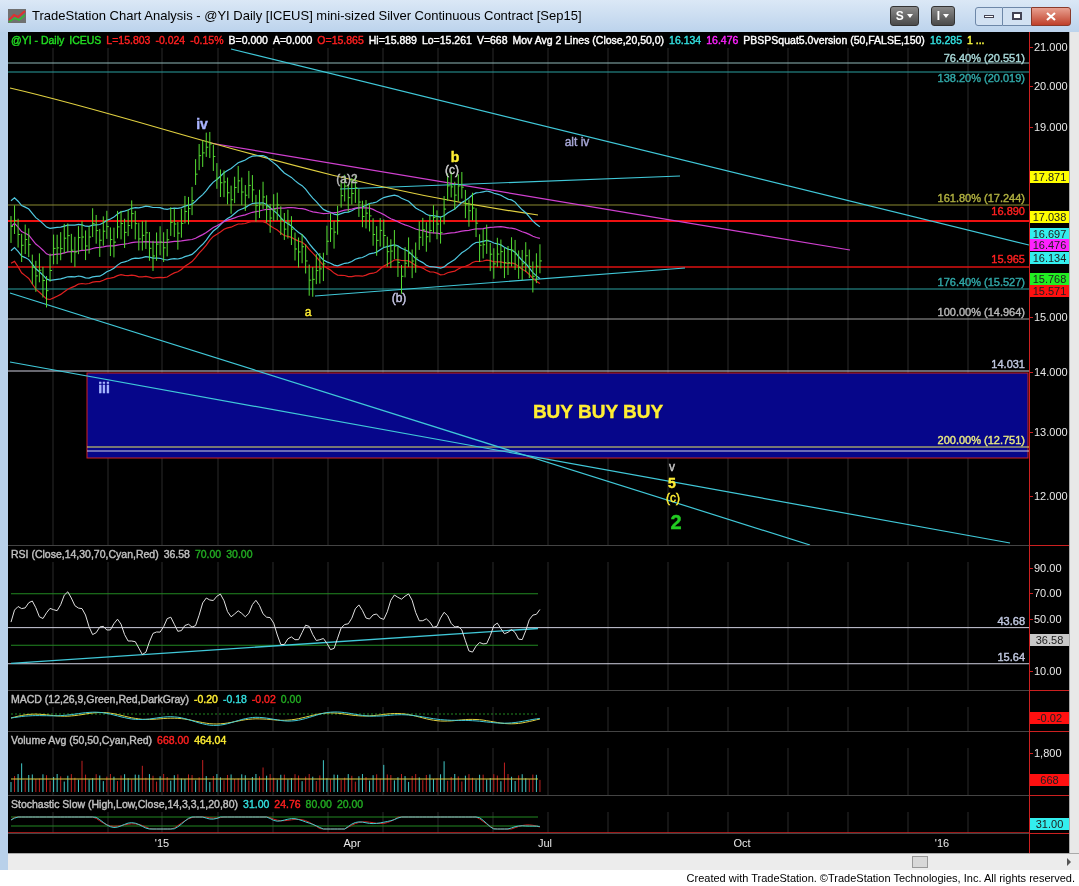 The height and width of the screenshot is (886, 1079). I want to click on legend-text: B=0.000, so click(248, 40).